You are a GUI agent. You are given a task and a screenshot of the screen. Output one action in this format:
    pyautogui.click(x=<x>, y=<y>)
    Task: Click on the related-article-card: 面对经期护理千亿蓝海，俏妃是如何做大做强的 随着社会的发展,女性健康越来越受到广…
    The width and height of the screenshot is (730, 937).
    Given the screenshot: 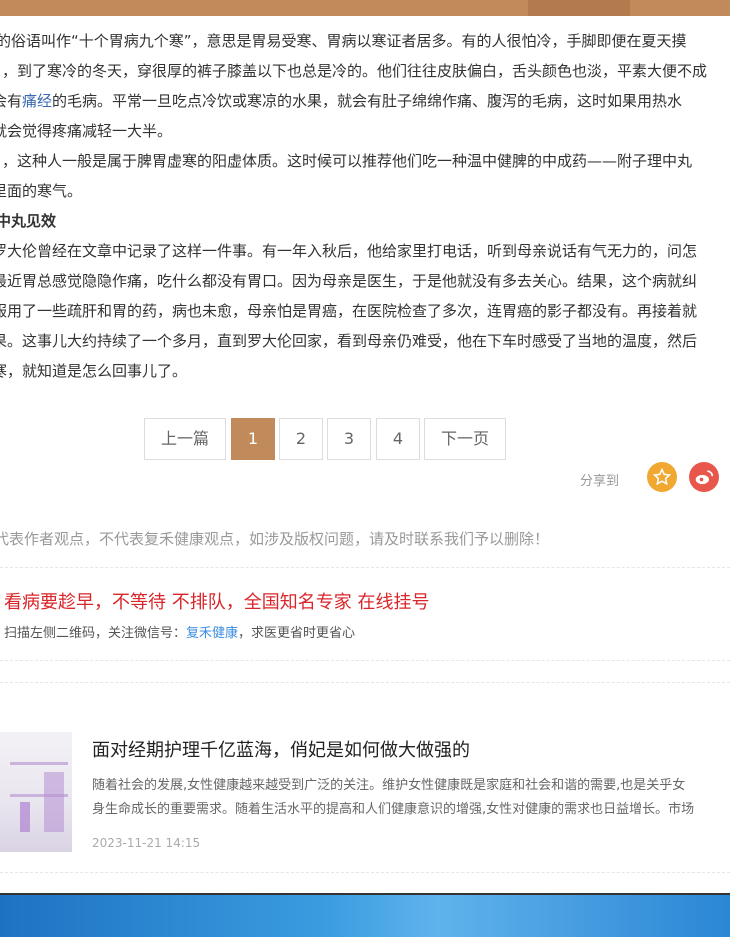 What is the action you would take?
    pyautogui.click(x=365, y=793)
    